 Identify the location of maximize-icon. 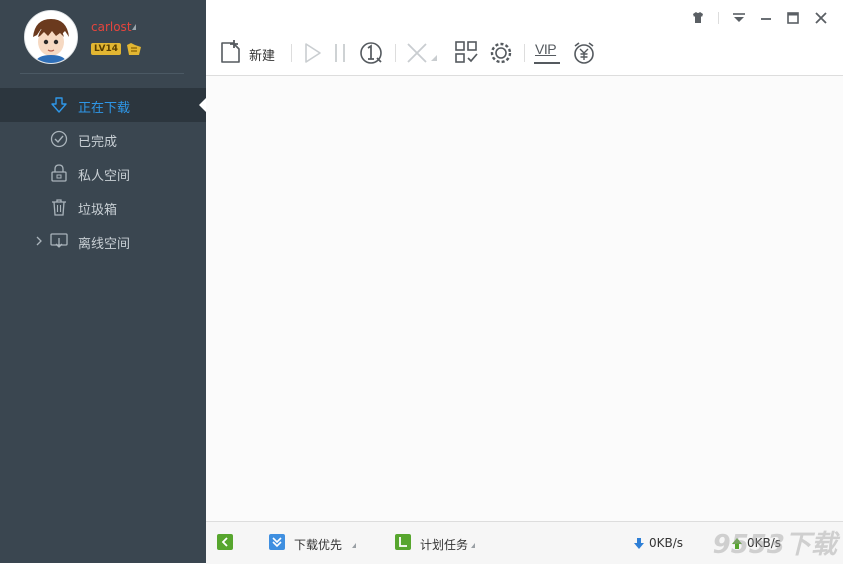
(793, 18).